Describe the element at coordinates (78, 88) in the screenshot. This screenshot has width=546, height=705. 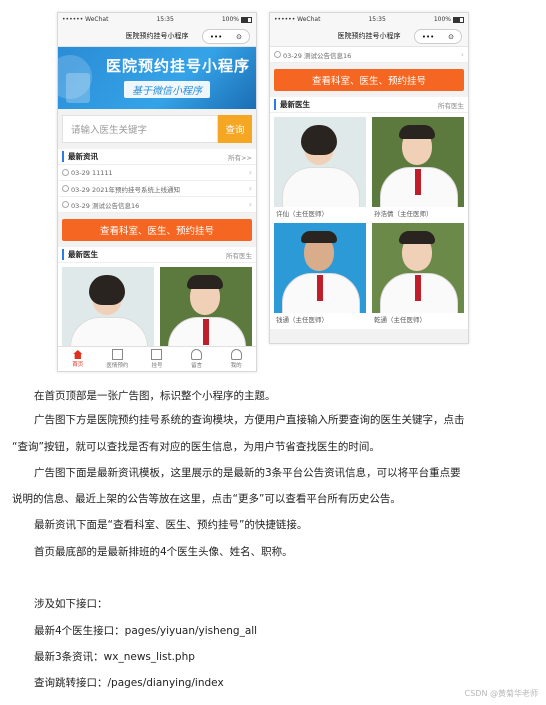
I see `banner-decoration` at that location.